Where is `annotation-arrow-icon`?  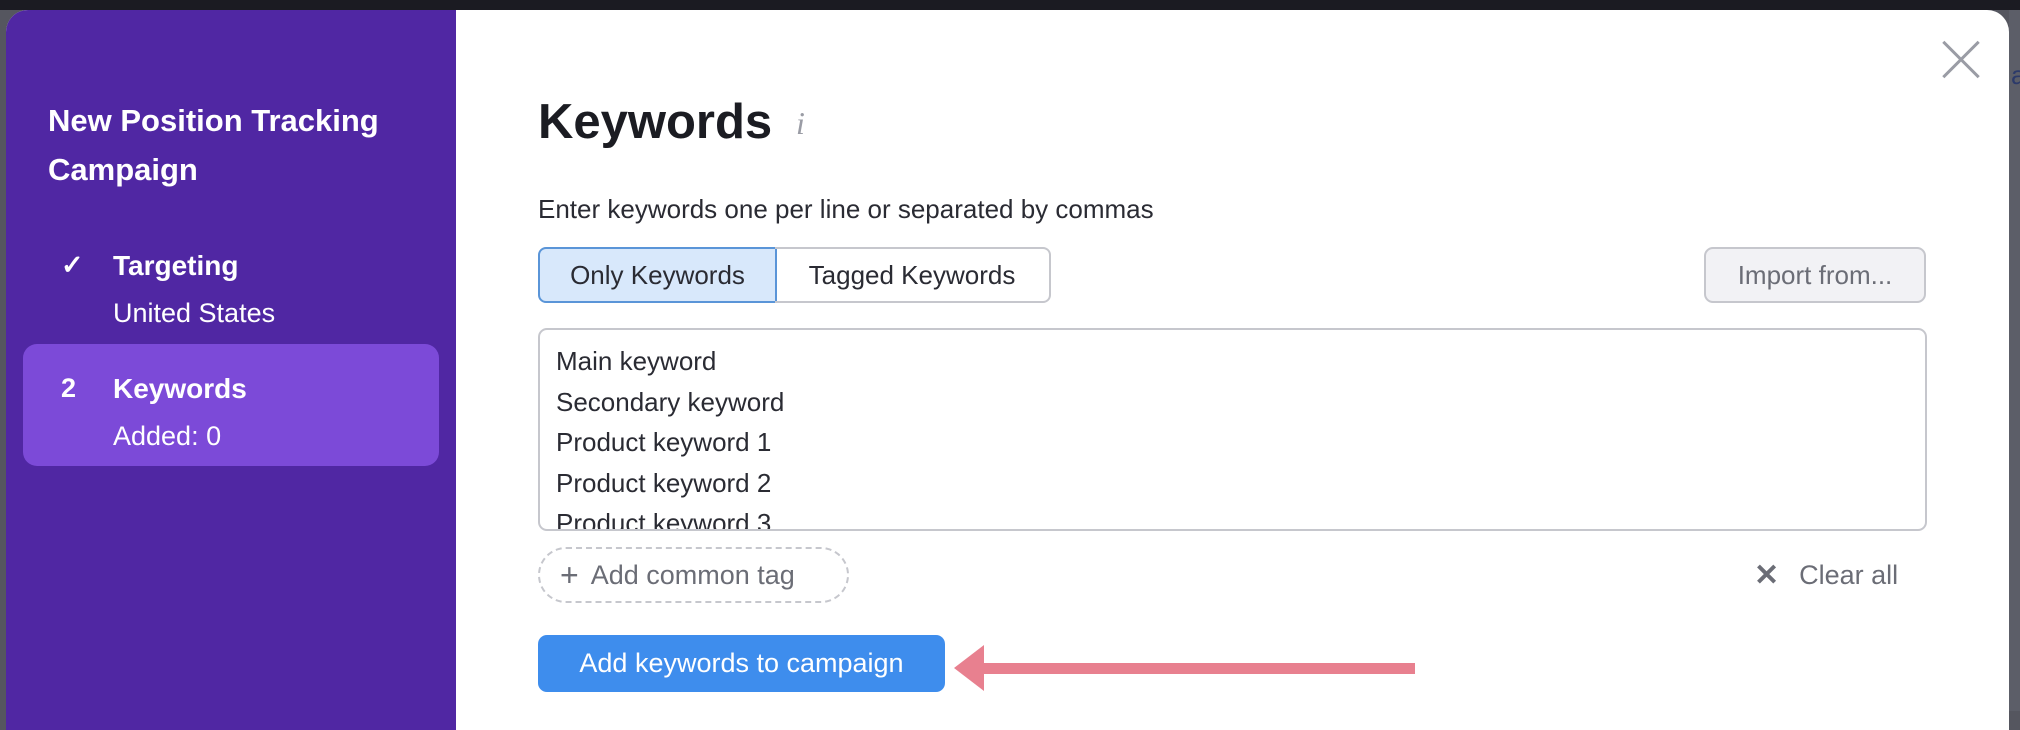 annotation-arrow-icon is located at coordinates (1184, 668).